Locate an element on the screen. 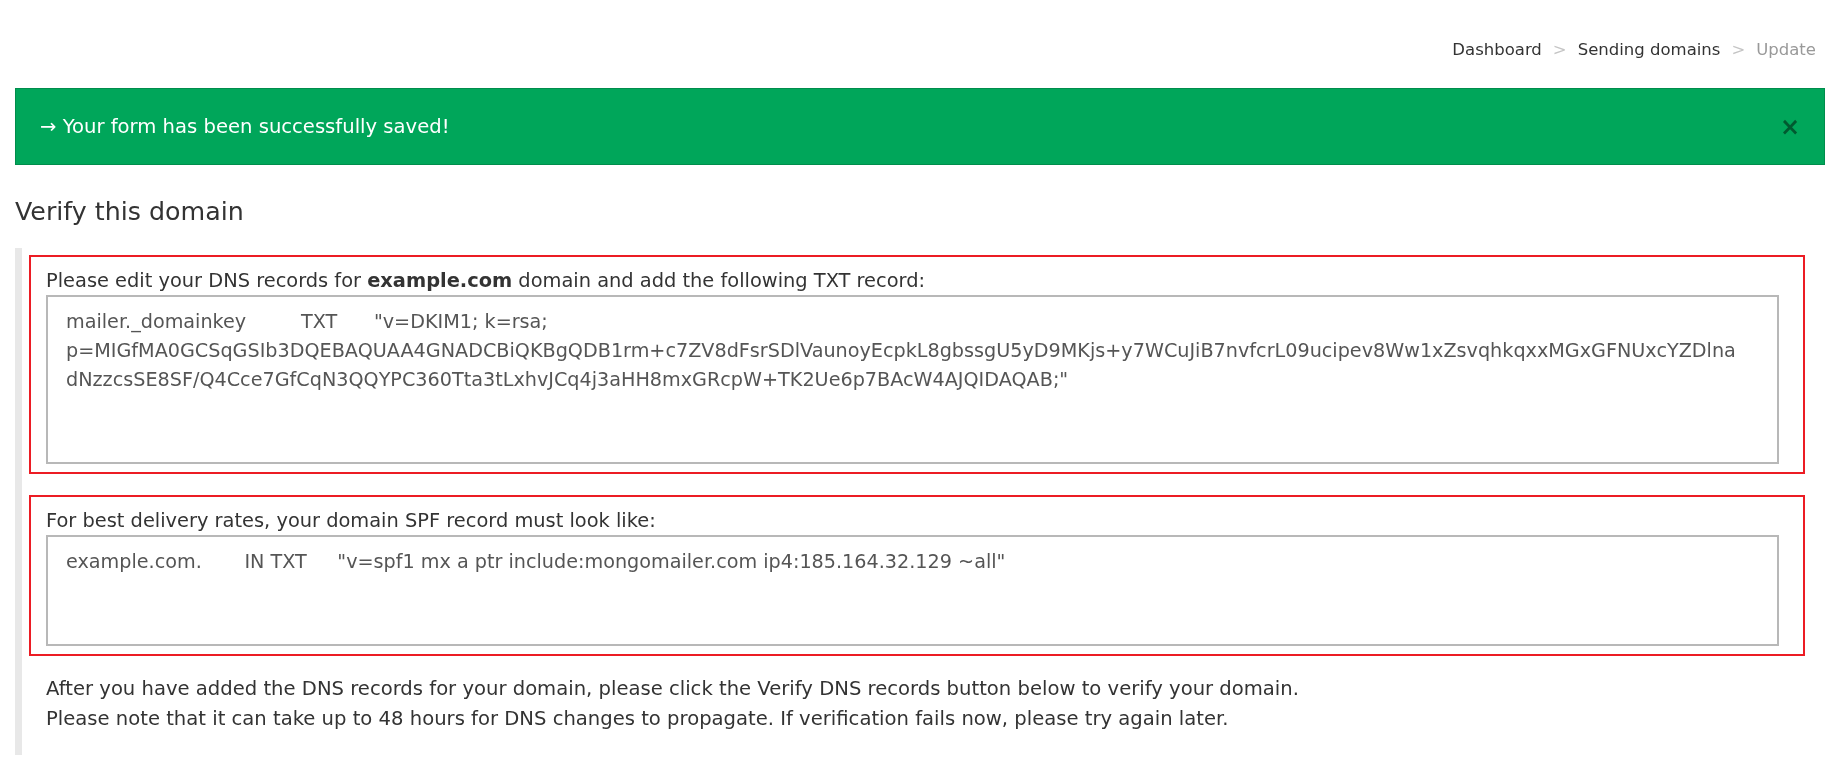  breadcrumb-current: Update is located at coordinates (1786, 50).